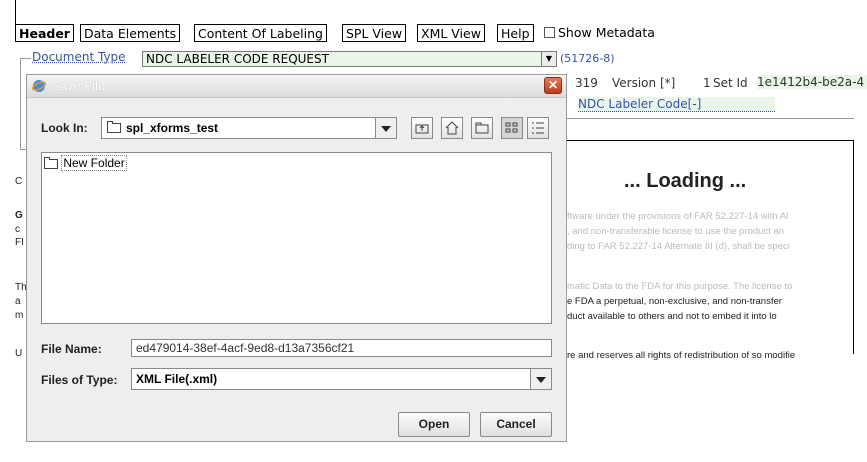 This screenshot has width=867, height=462. I want to click on edge-letter: C, so click(19, 181).